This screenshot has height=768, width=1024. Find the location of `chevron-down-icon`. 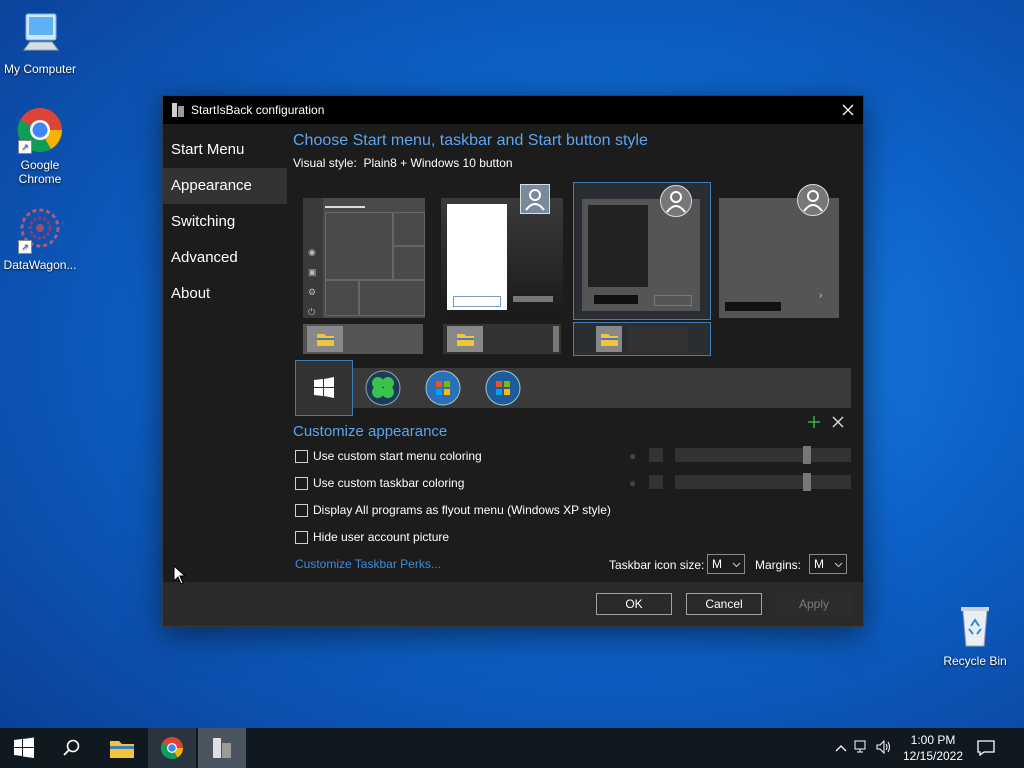

chevron-down-icon is located at coordinates (838, 564).